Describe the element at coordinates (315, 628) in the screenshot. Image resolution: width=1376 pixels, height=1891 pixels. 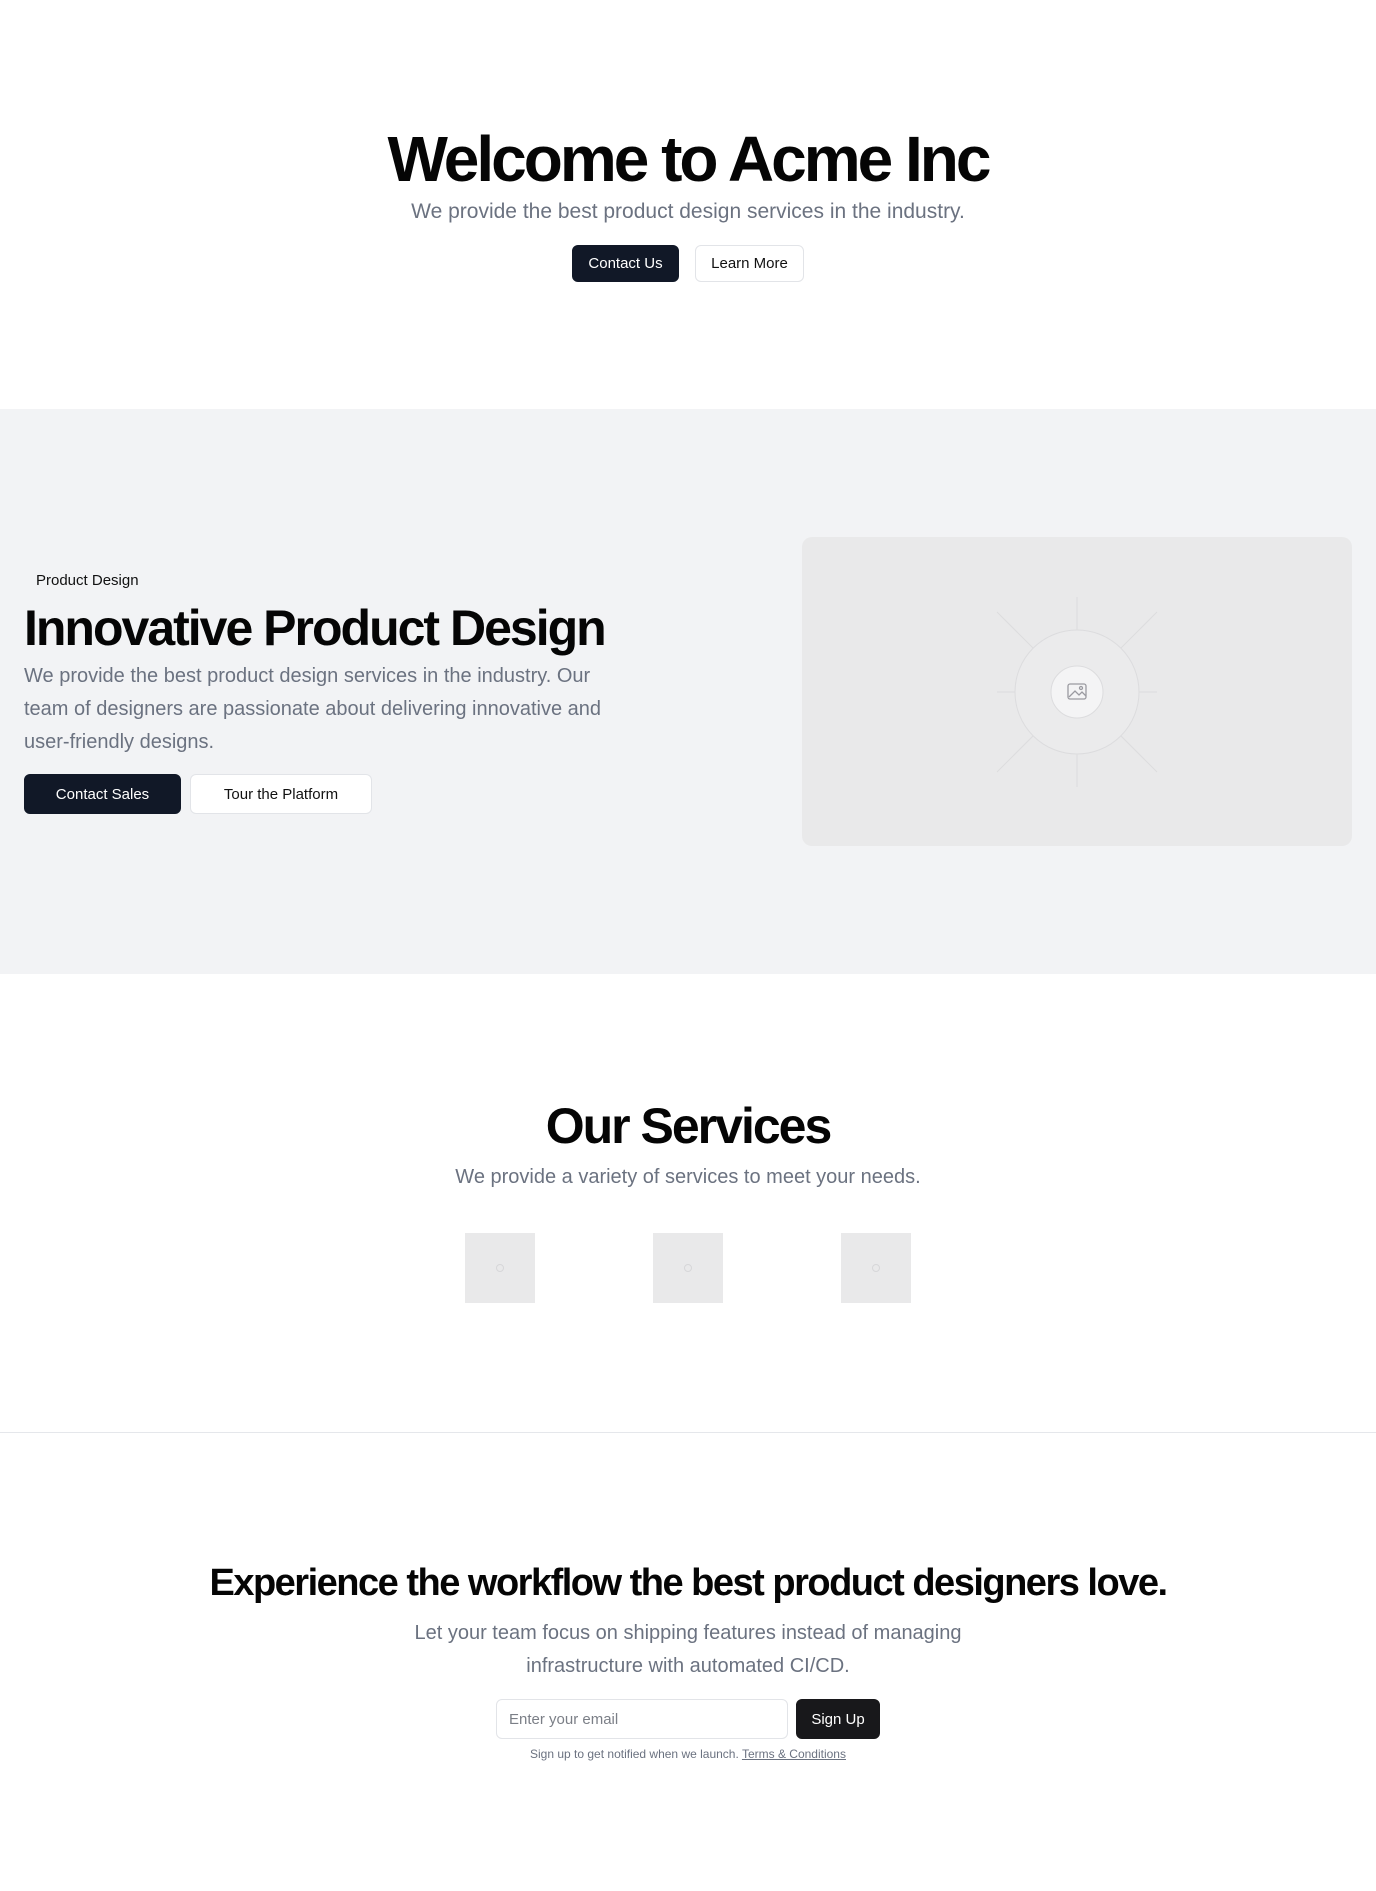
I see `feature-title: Innovative Product Design` at that location.